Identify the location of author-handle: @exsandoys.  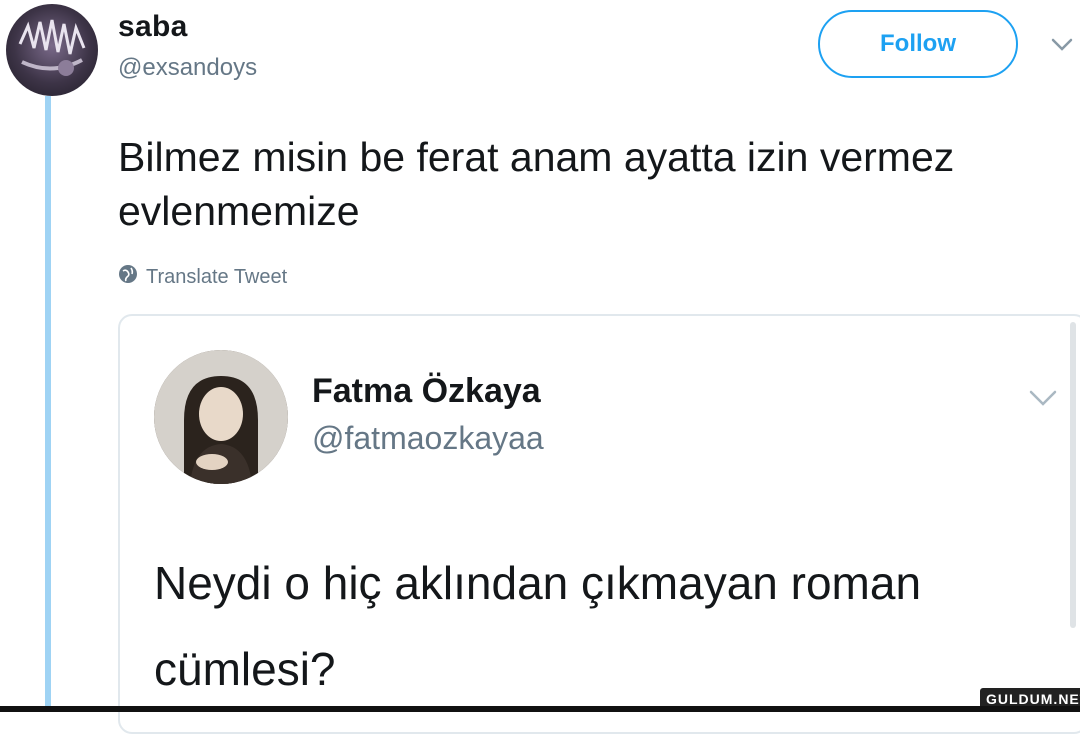
(187, 68).